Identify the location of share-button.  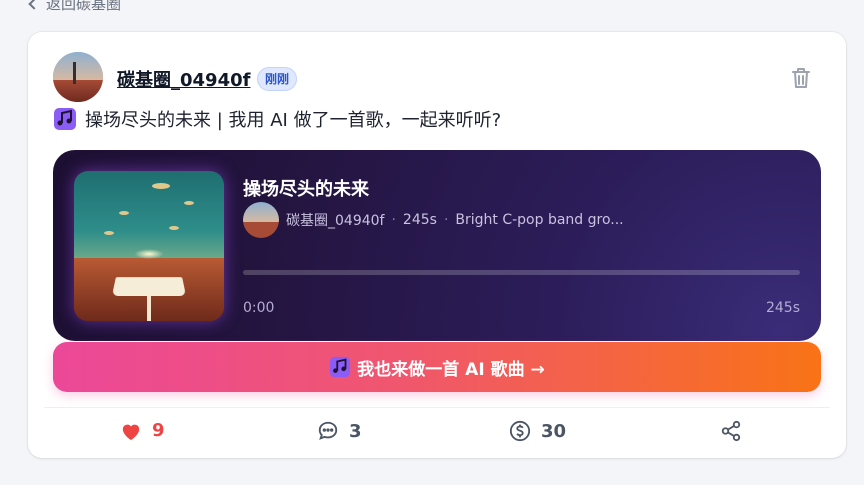
(731, 431).